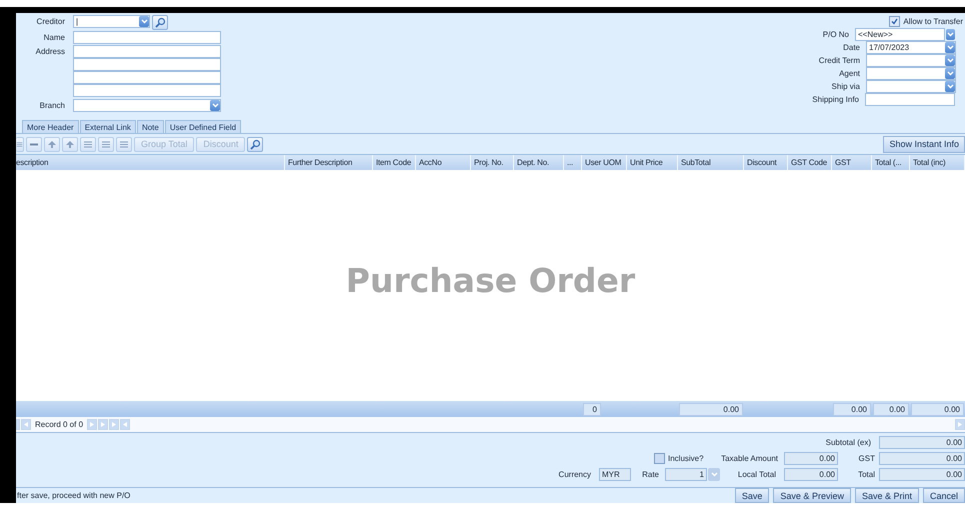 This screenshot has width=965, height=510. I want to click on next-page-button, so click(103, 424).